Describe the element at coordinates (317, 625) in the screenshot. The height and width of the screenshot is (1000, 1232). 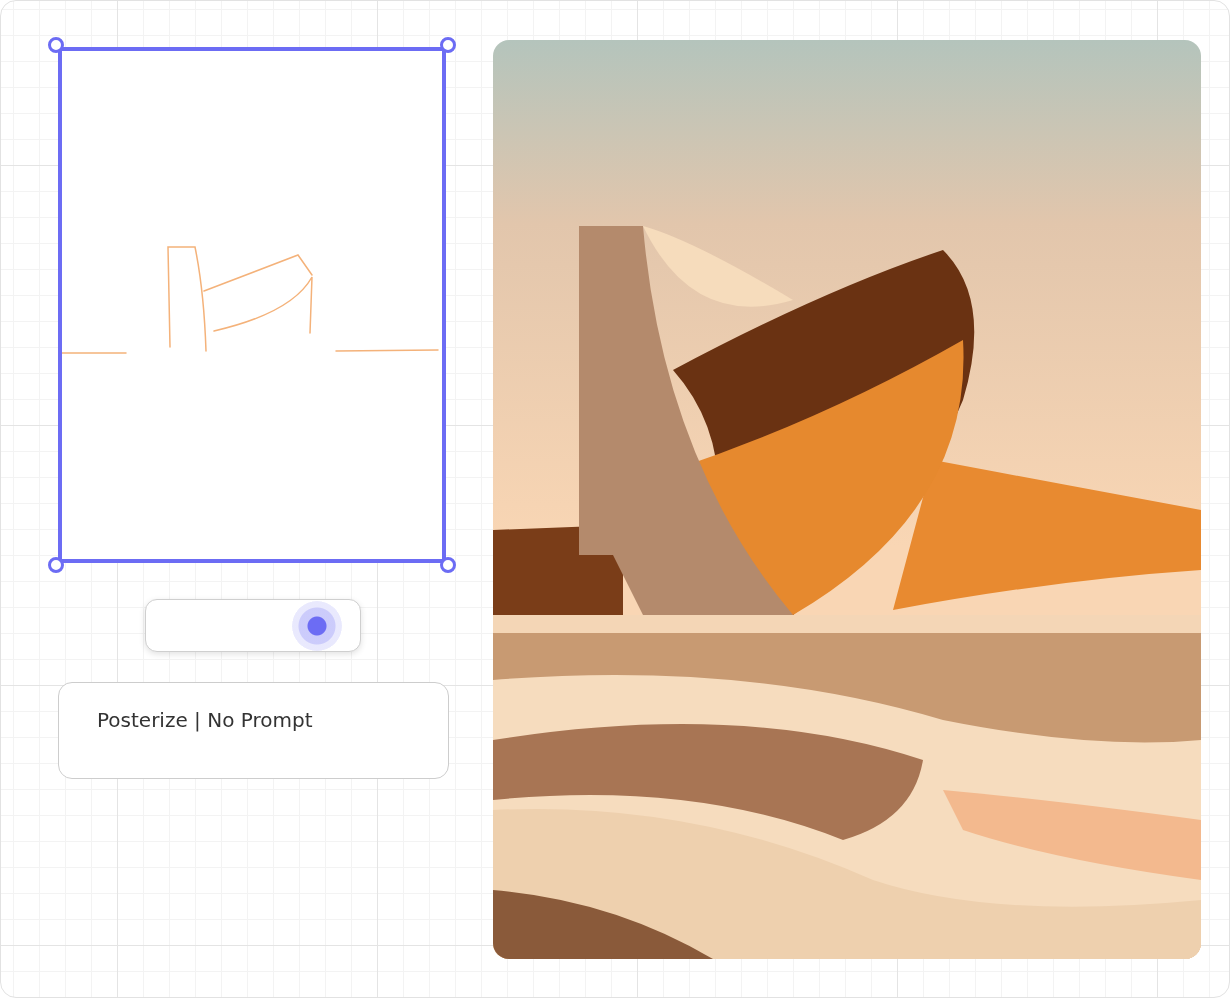
I see `slider-thumb` at that location.